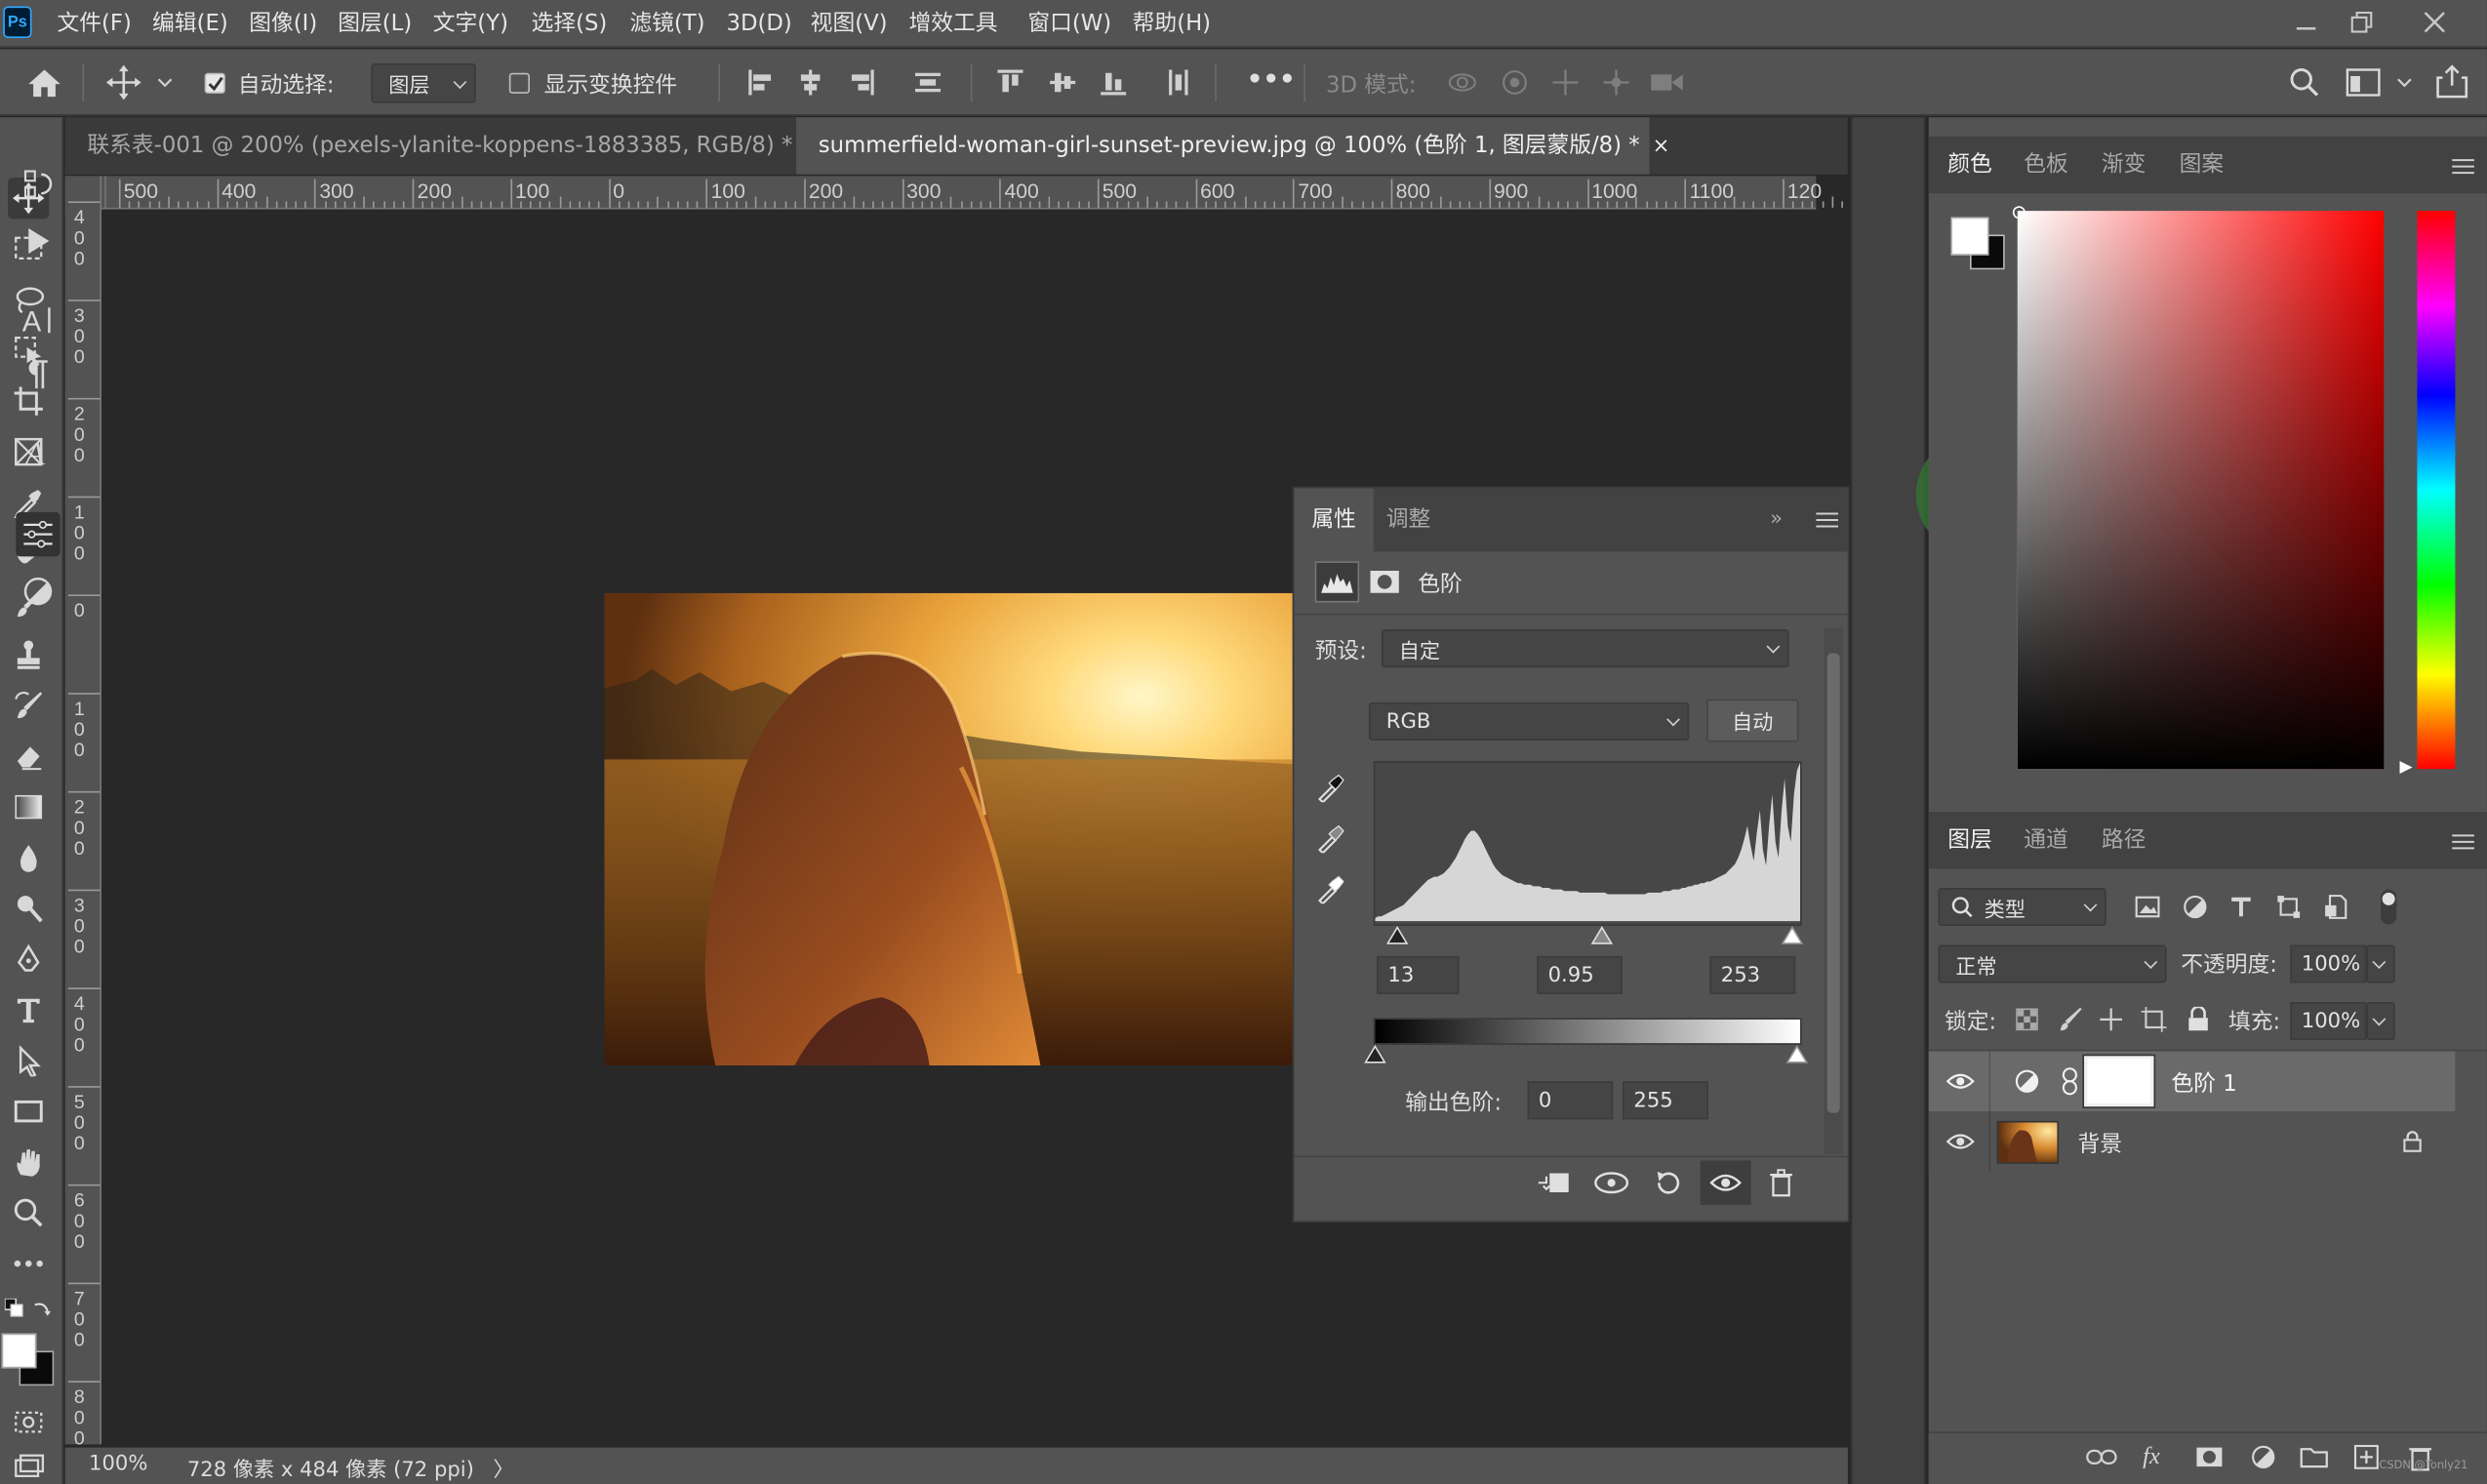  I want to click on layer-row-levels: 色阶 1, so click(2192, 1081).